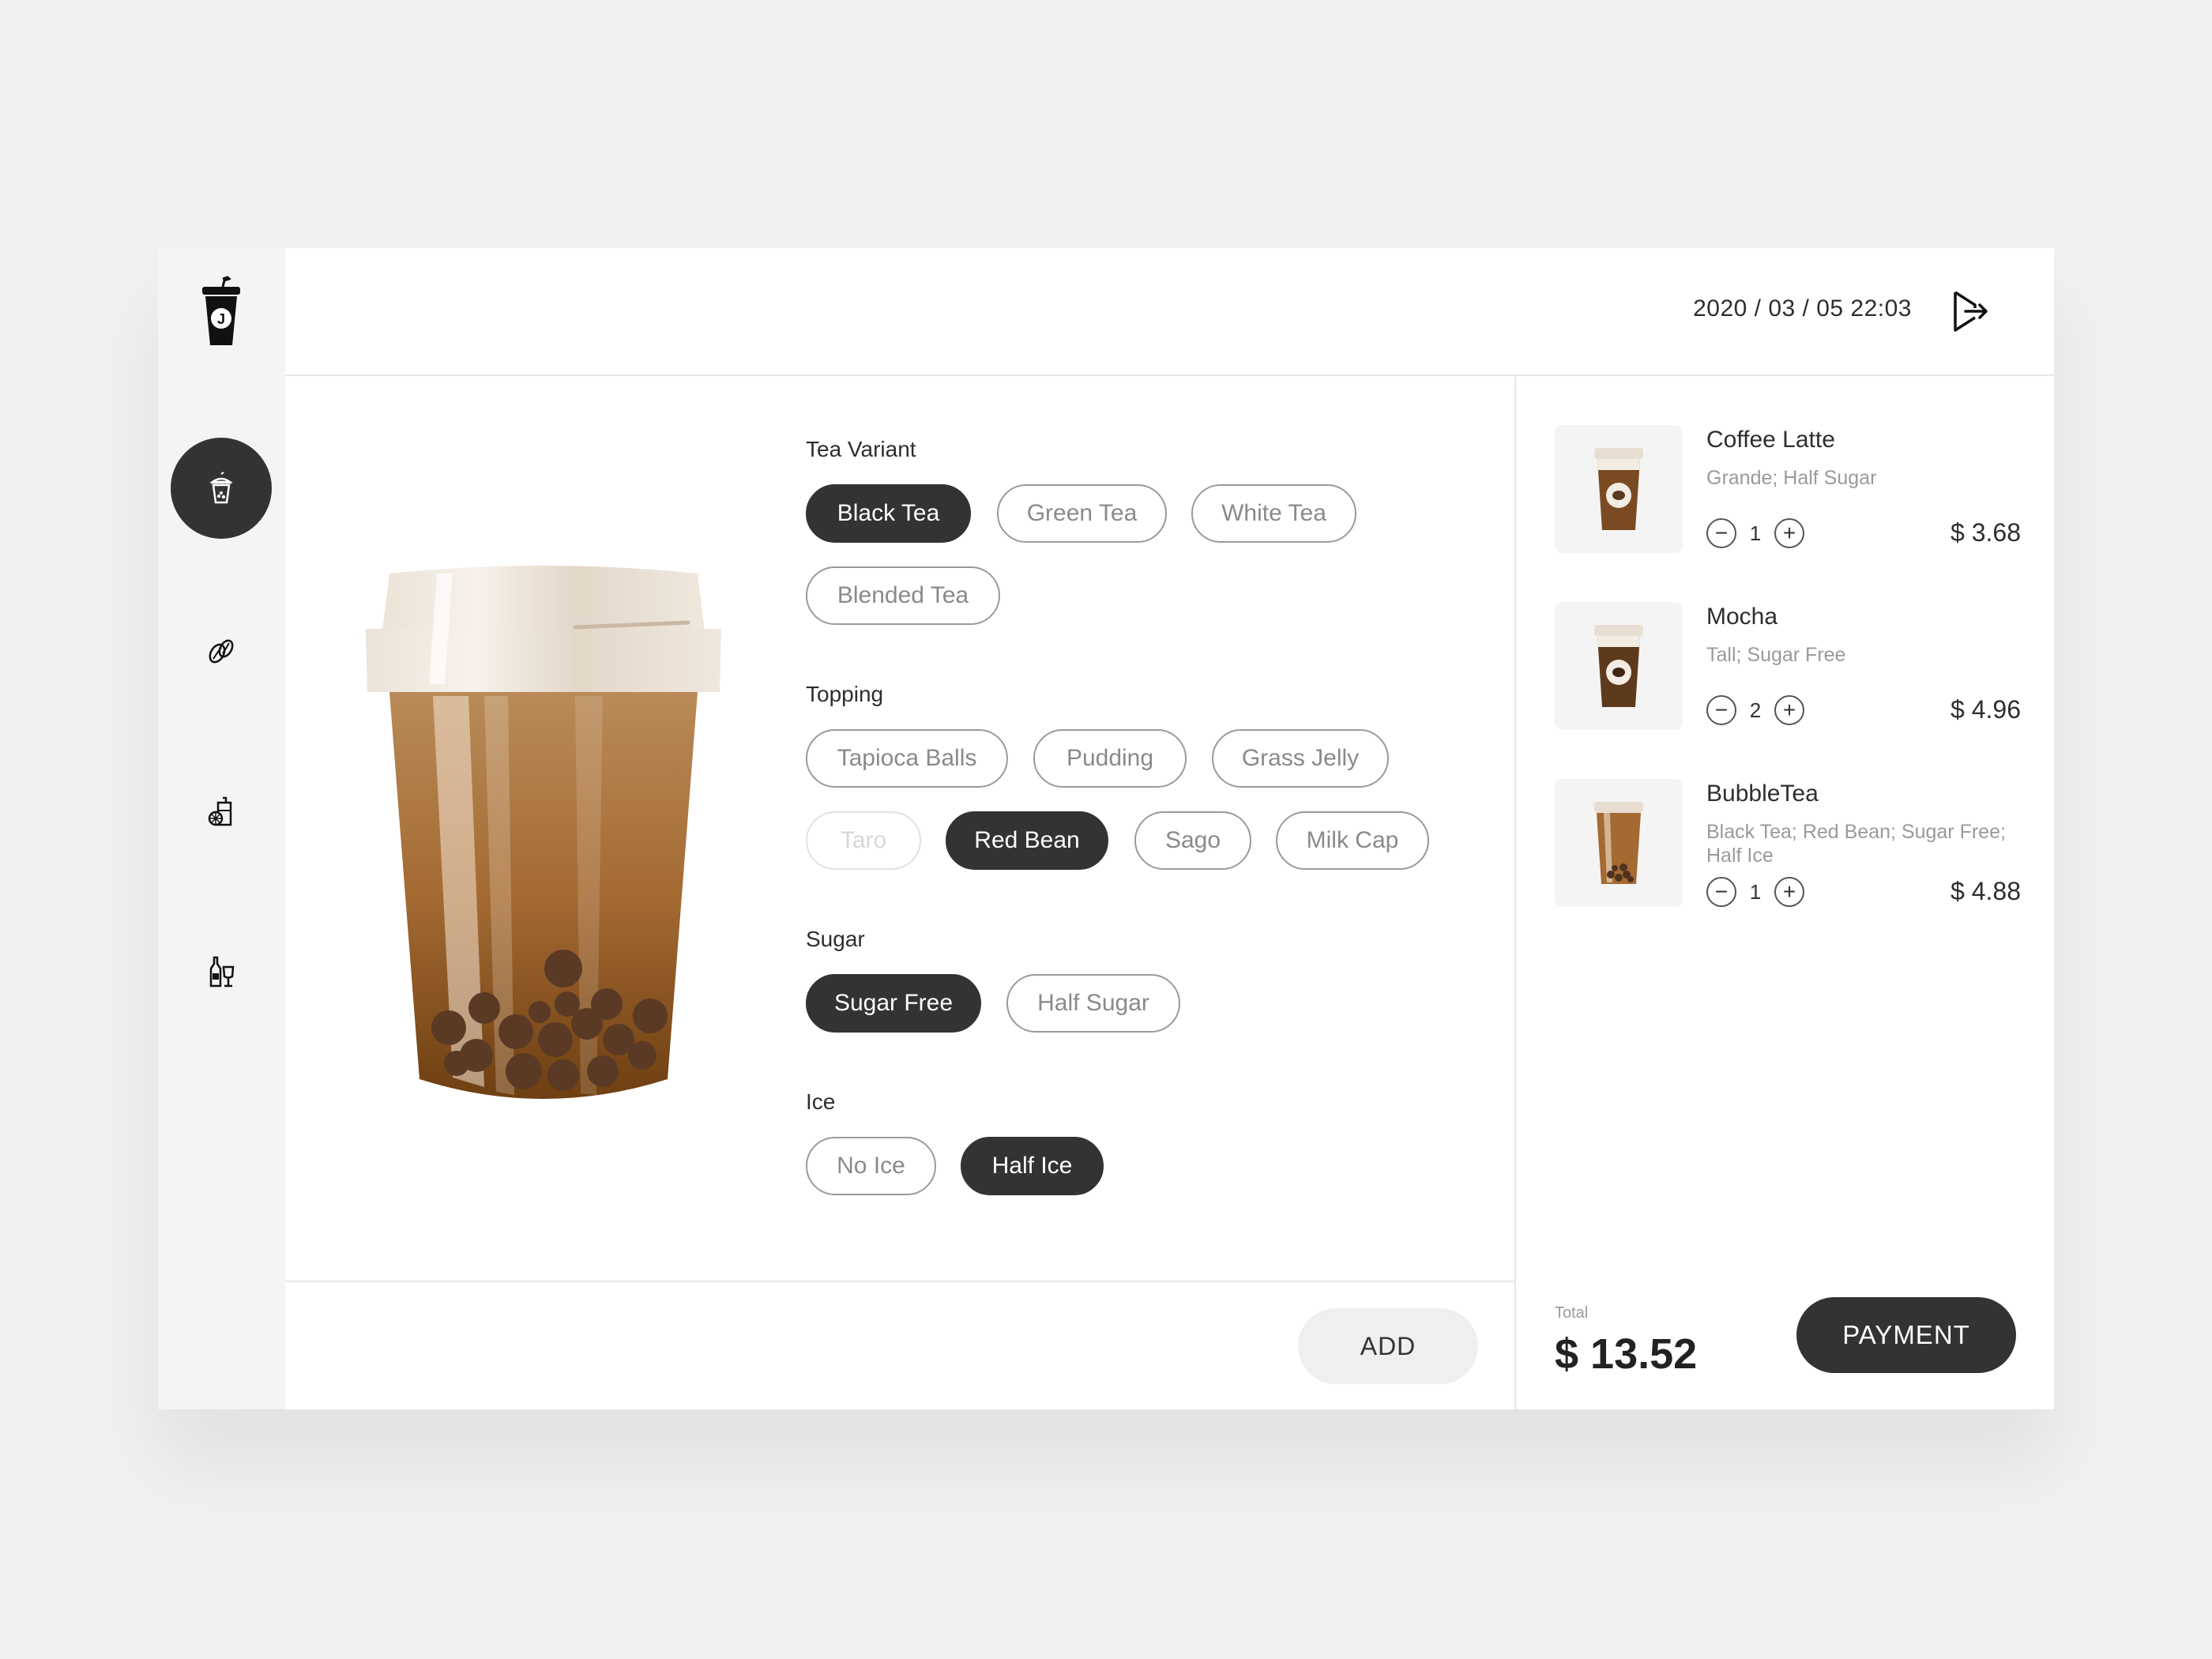 The height and width of the screenshot is (1659, 2212). Describe the element at coordinates (845, 694) in the screenshot. I see `topping-label: Topping` at that location.